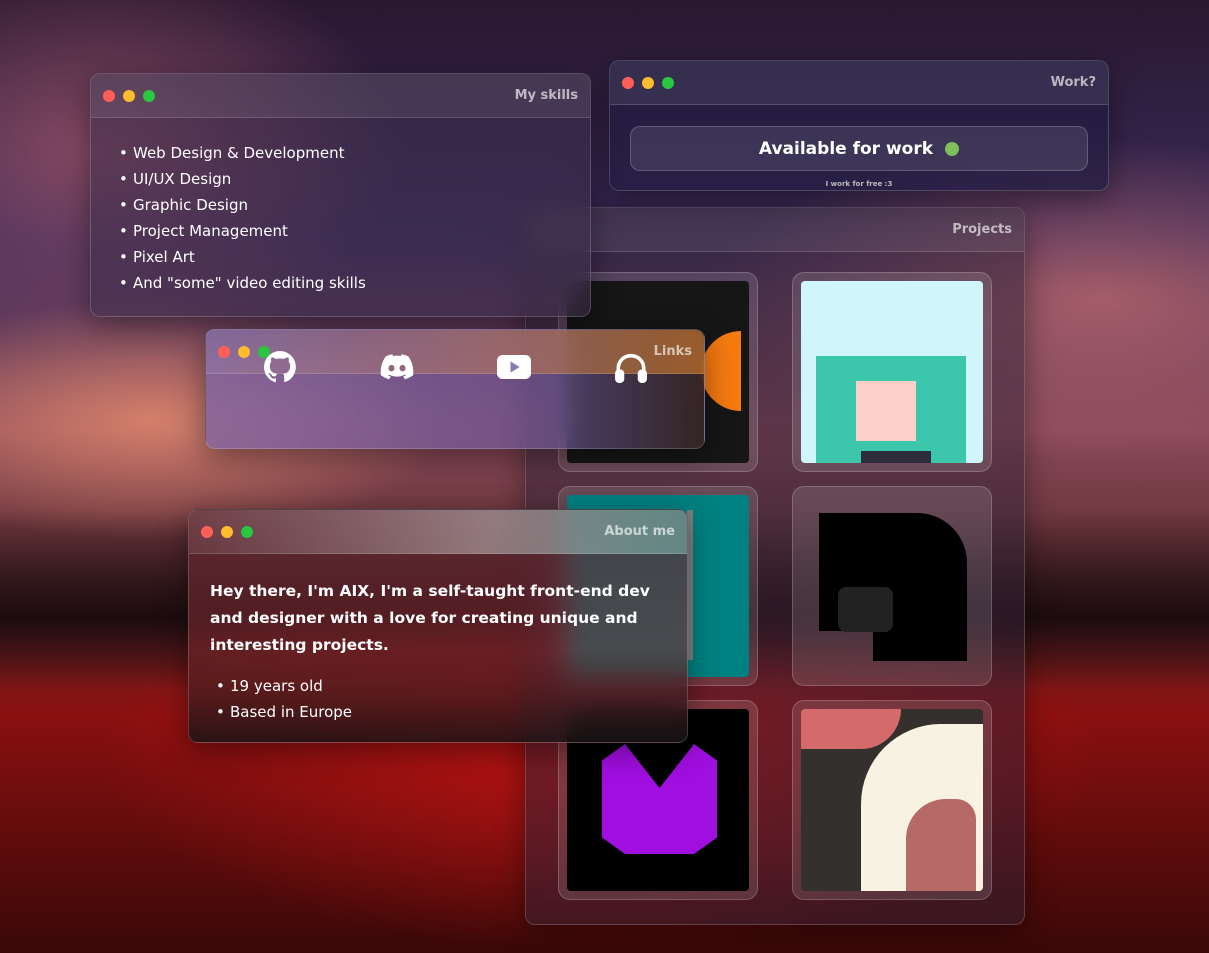 The width and height of the screenshot is (1209, 953). Describe the element at coordinates (280, 367) in the screenshot. I see `github-icon` at that location.